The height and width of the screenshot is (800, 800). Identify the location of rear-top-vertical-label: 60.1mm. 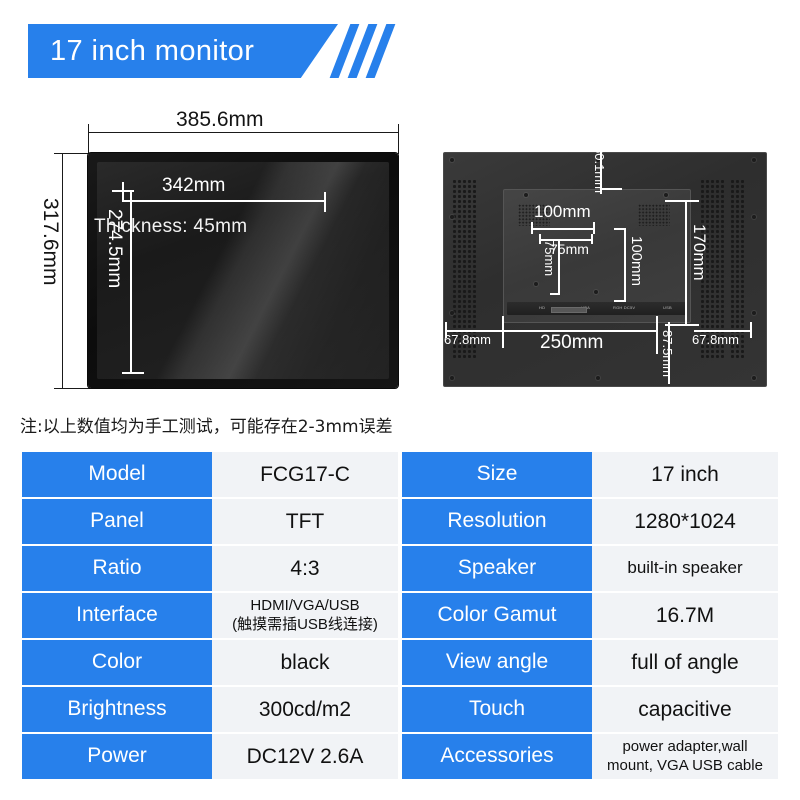
(599, 169).